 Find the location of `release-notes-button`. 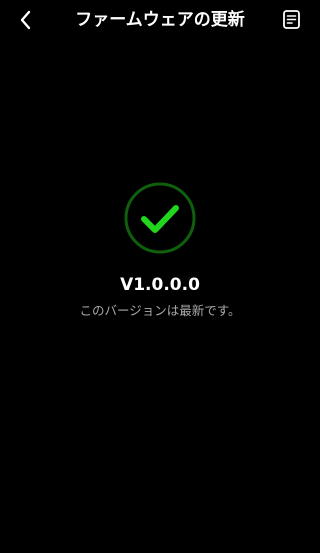

release-notes-button is located at coordinates (292, 20).